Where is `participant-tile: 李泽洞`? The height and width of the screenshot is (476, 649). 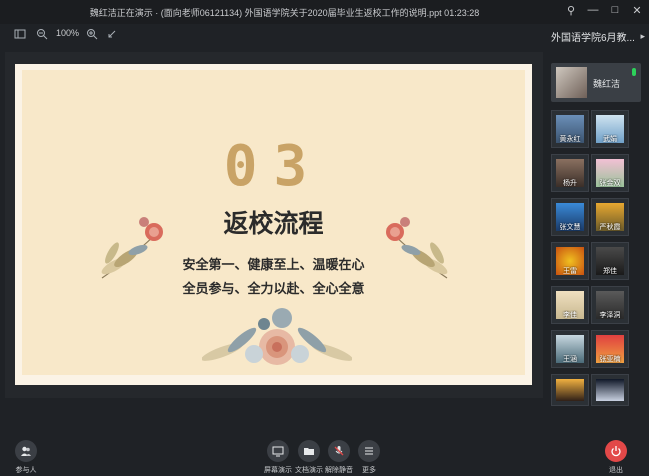
participant-tile: 李泽洞 is located at coordinates (610, 305).